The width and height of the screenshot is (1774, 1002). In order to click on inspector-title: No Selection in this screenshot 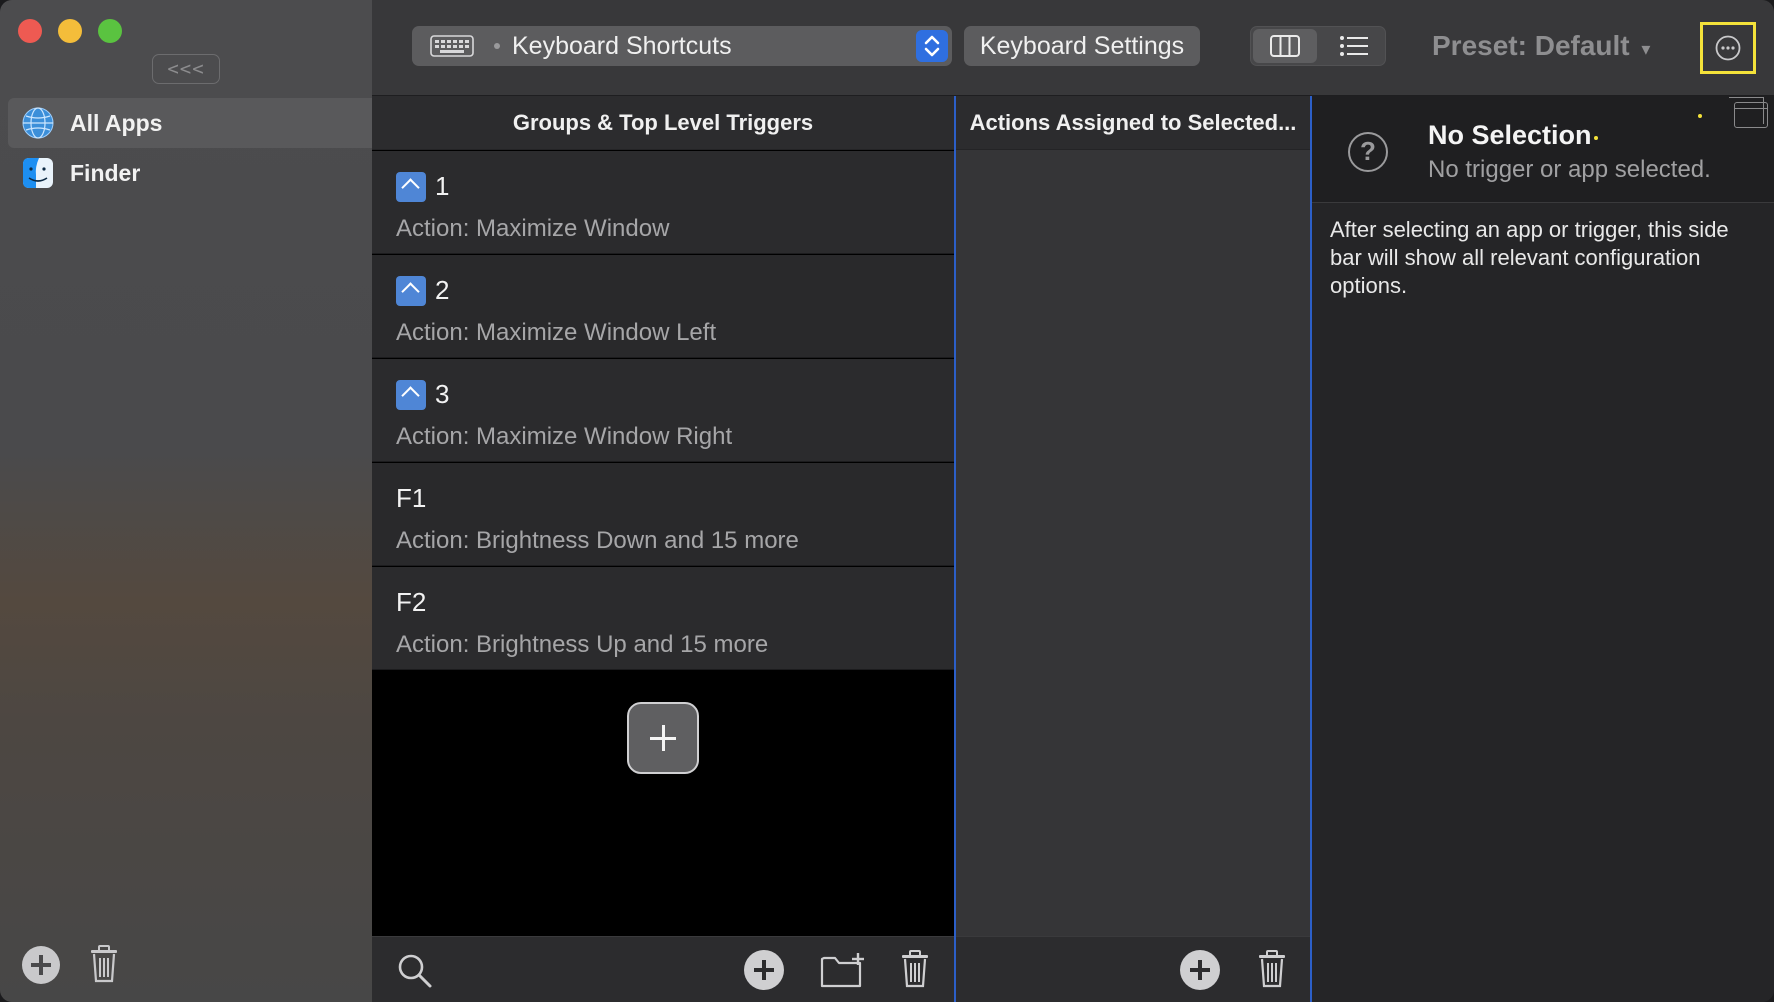, I will do `click(1510, 135)`.